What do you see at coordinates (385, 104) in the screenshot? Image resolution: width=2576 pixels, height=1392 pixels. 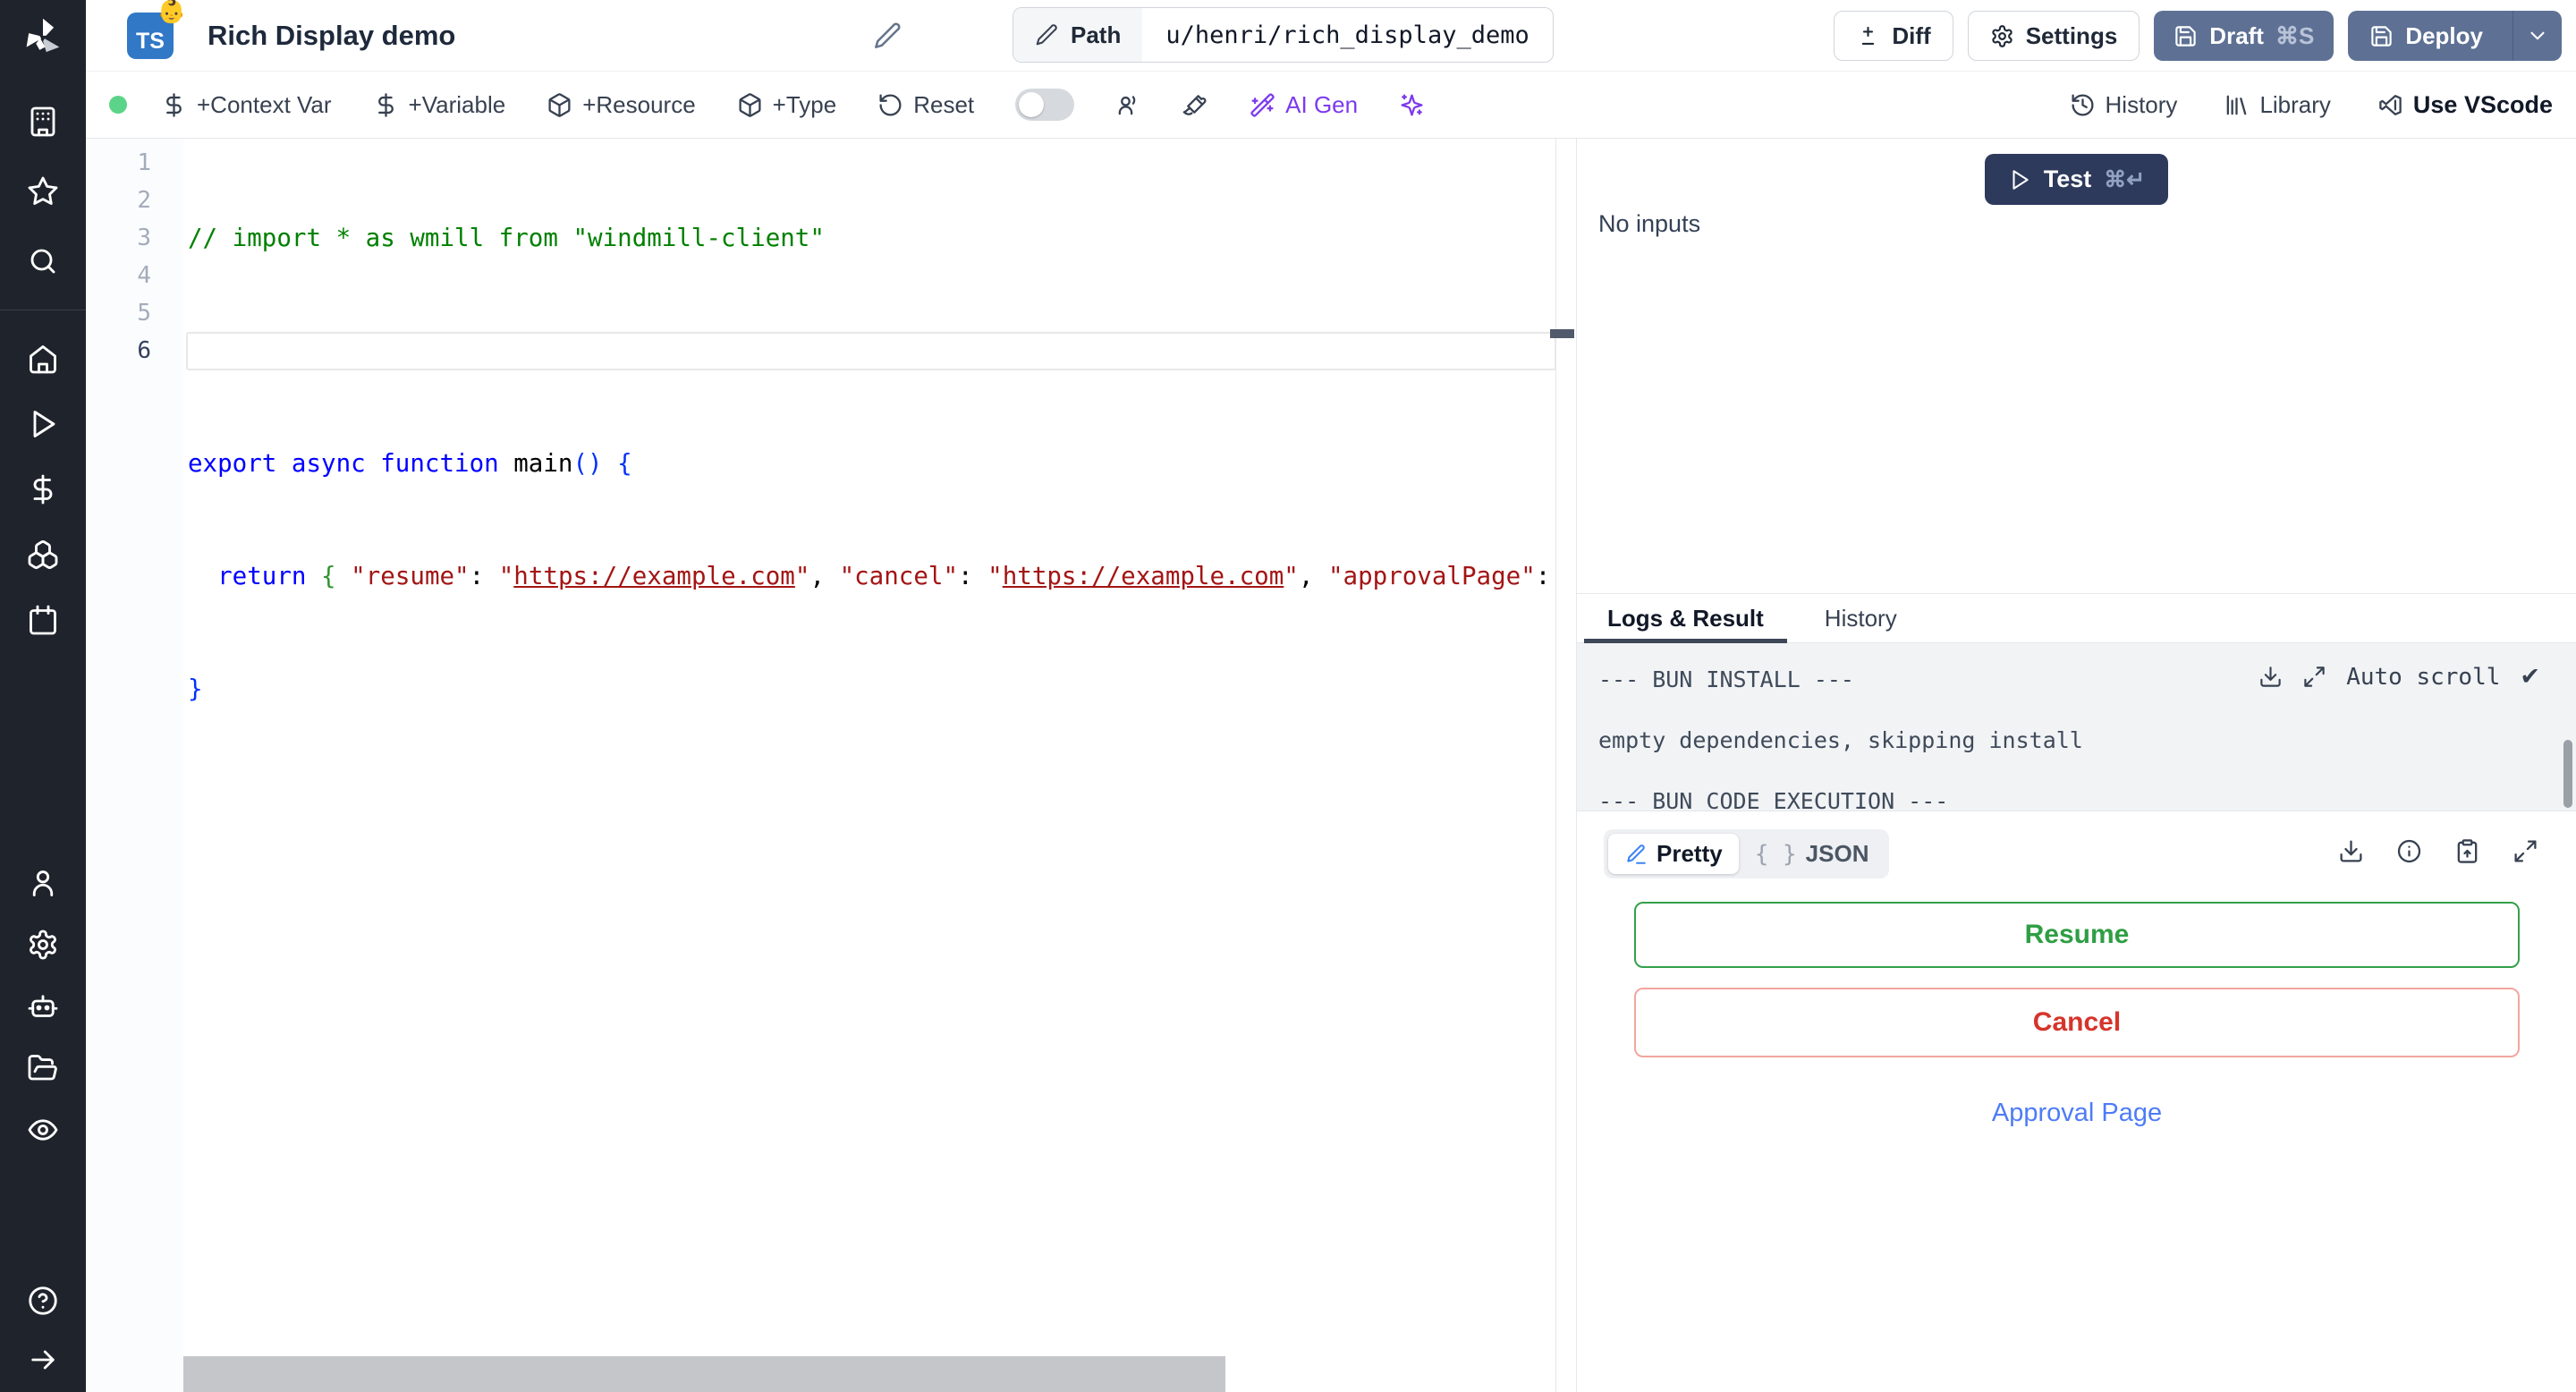 I see `dollar-icon` at bounding box center [385, 104].